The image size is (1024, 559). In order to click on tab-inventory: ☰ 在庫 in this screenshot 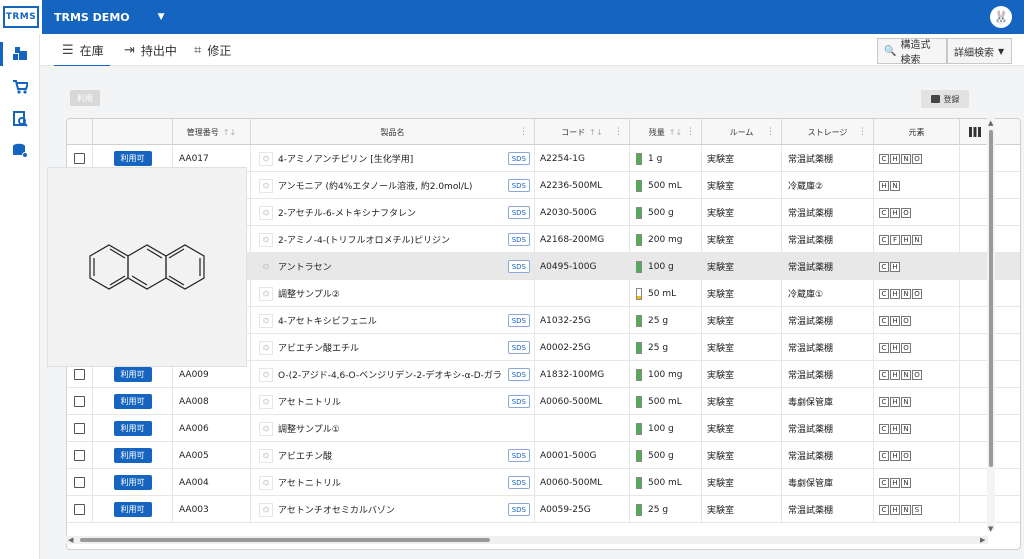, I will do `click(82, 50)`.